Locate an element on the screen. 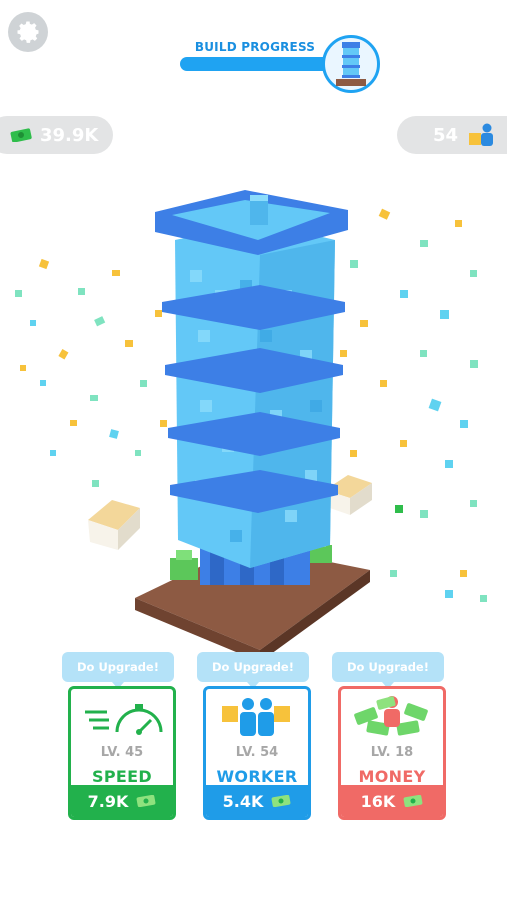  card-body: LV. 54 WORKER 5.4K is located at coordinates (257, 753).